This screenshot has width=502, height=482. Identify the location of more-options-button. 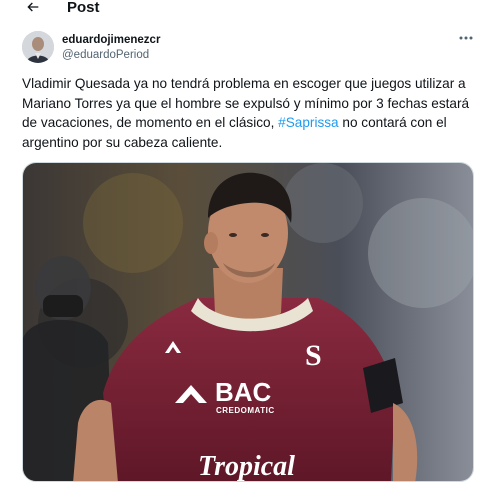
(466, 38).